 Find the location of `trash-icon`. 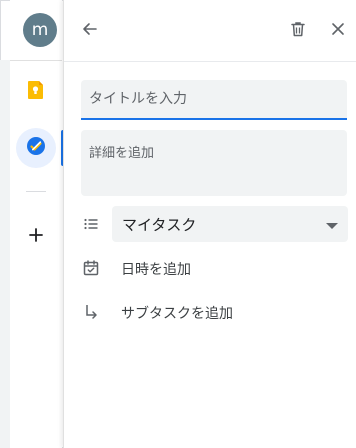

trash-icon is located at coordinates (298, 31).